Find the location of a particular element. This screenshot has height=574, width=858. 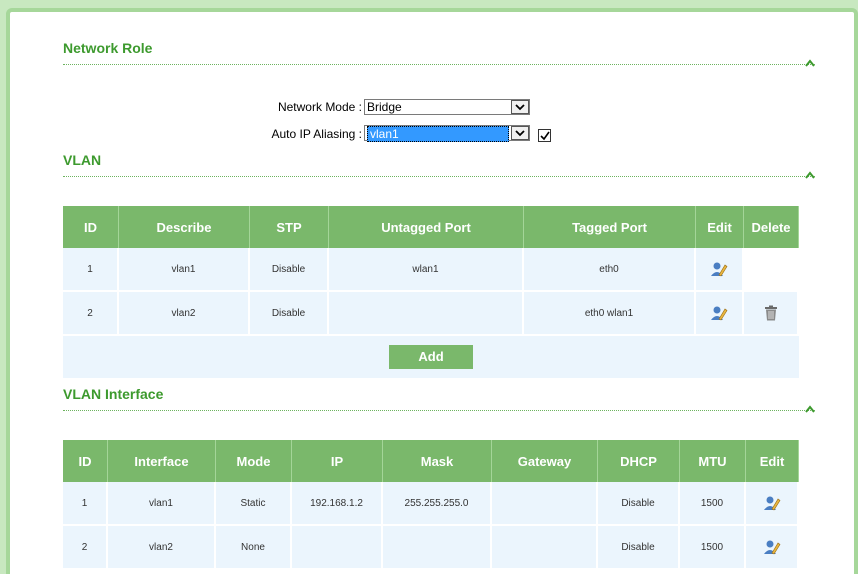

col-header-dhcp: DHCP is located at coordinates (639, 461).